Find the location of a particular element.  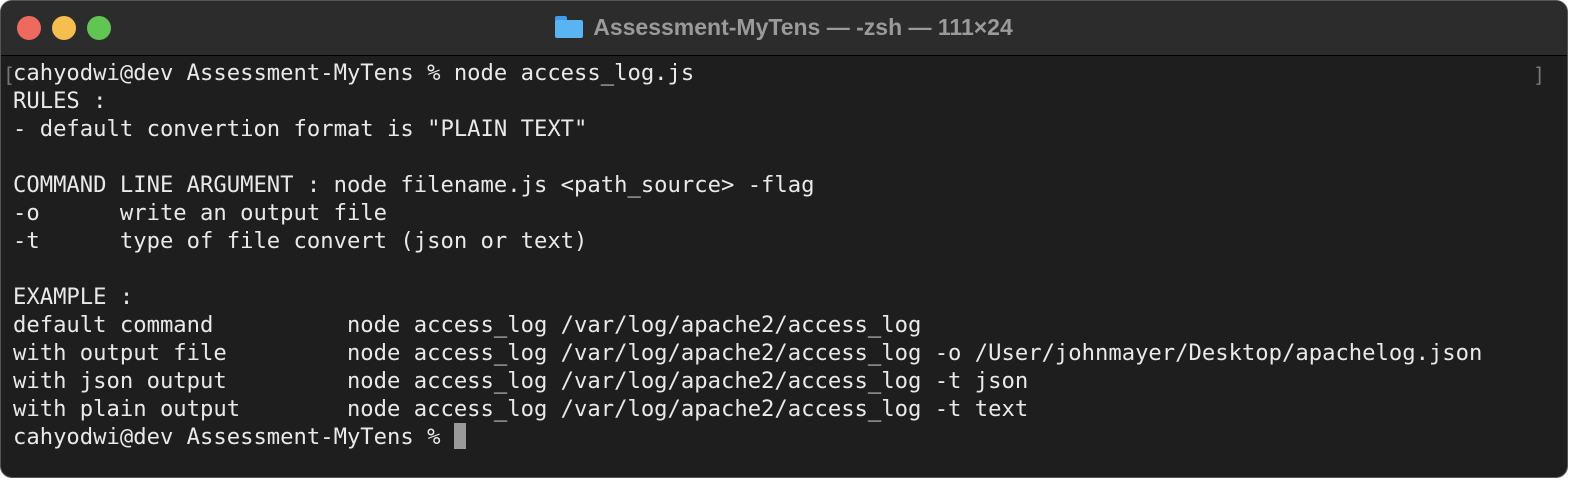

output-line: EXAMPLE : is located at coordinates (73, 297).